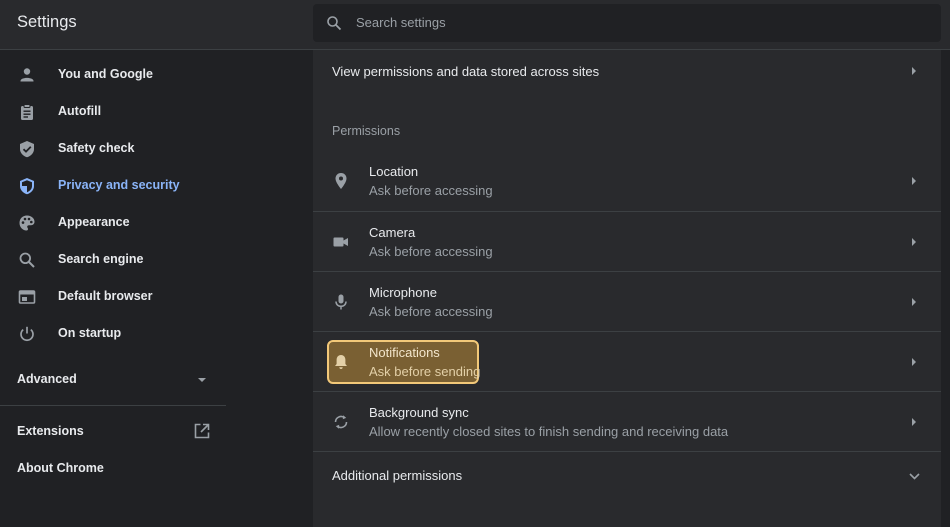 This screenshot has height=527, width=950. I want to click on sidebar-item-on-startup: On startup, so click(113, 334).